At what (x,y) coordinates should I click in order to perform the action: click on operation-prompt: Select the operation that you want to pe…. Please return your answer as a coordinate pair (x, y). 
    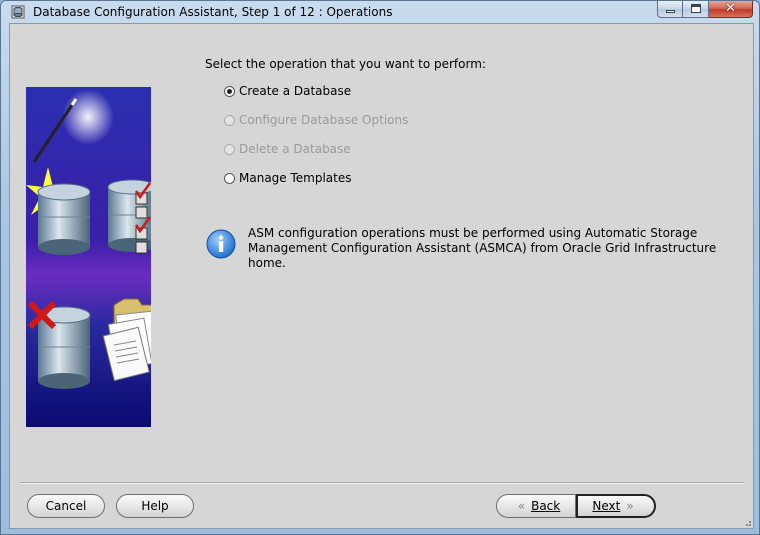
    Looking at the image, I should click on (345, 64).